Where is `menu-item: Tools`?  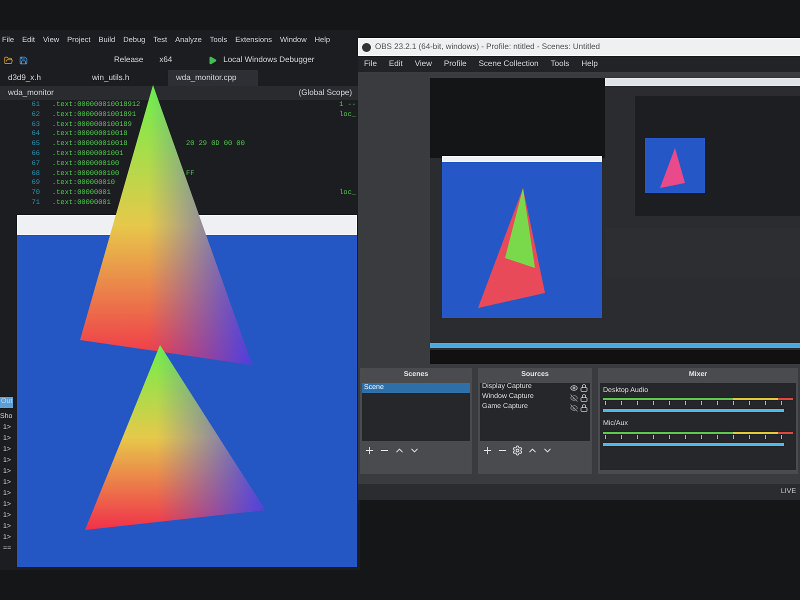 menu-item: Tools is located at coordinates (560, 64).